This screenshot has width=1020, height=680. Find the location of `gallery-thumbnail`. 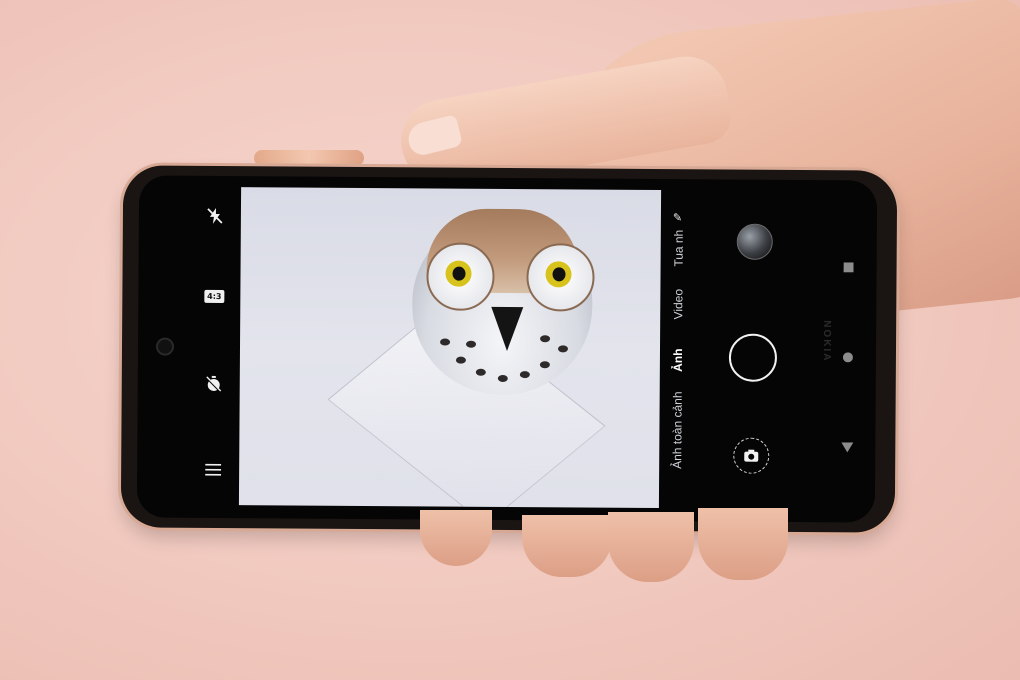

gallery-thumbnail is located at coordinates (754, 241).